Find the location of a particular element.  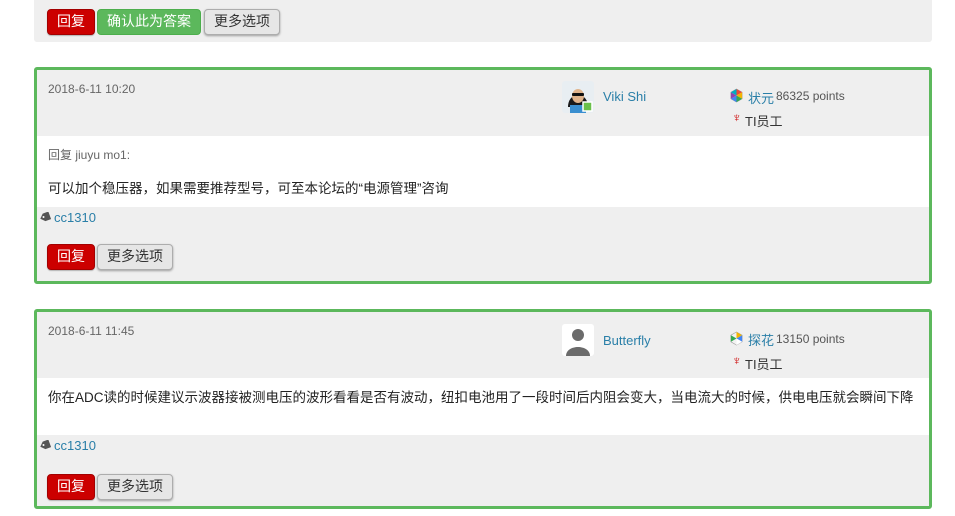

post-date: 2018-6-11 10:20 is located at coordinates (92, 89).